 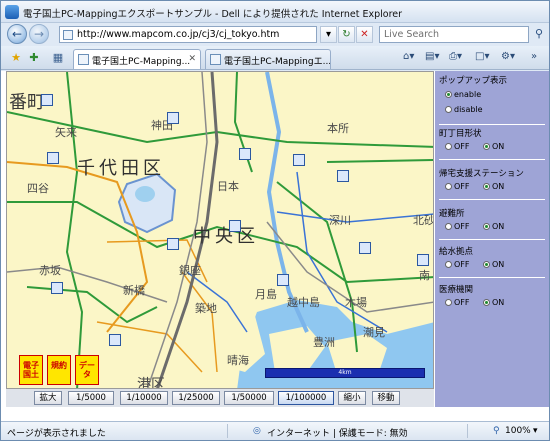 I want to click on search-input: Live Search, so click(x=454, y=34).